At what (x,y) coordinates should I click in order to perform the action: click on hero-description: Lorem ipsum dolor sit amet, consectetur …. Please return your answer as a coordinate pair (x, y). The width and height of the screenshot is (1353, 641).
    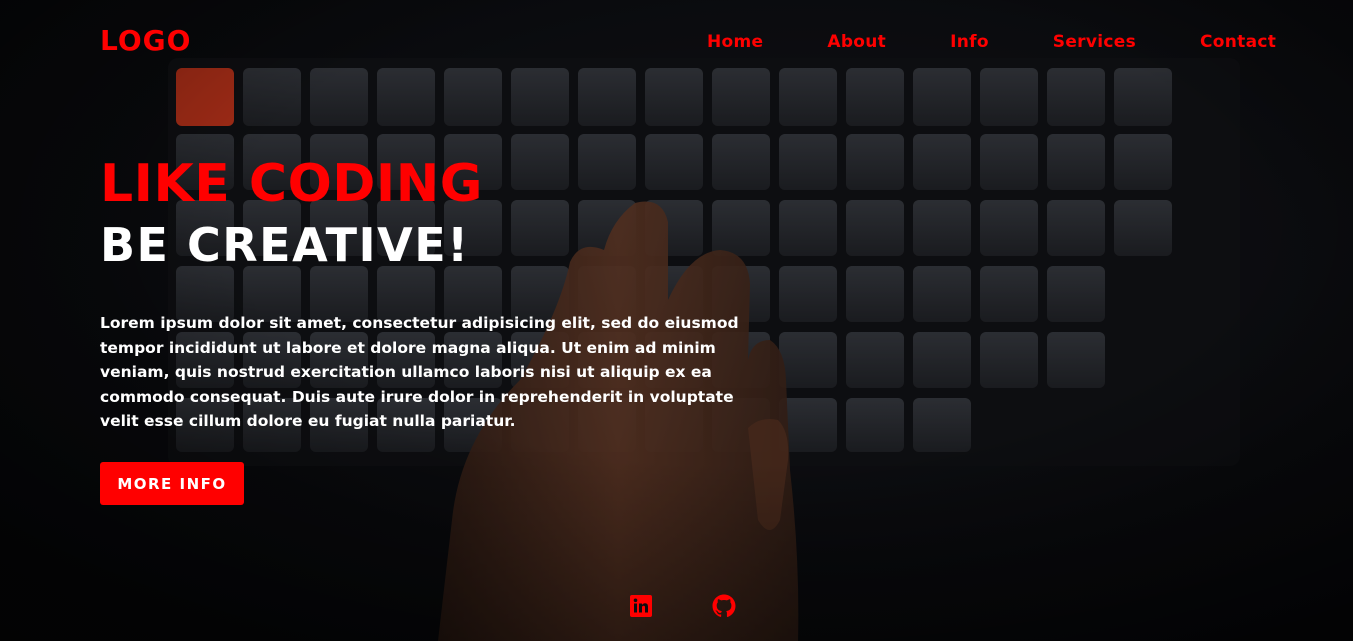
    Looking at the image, I should click on (419, 372).